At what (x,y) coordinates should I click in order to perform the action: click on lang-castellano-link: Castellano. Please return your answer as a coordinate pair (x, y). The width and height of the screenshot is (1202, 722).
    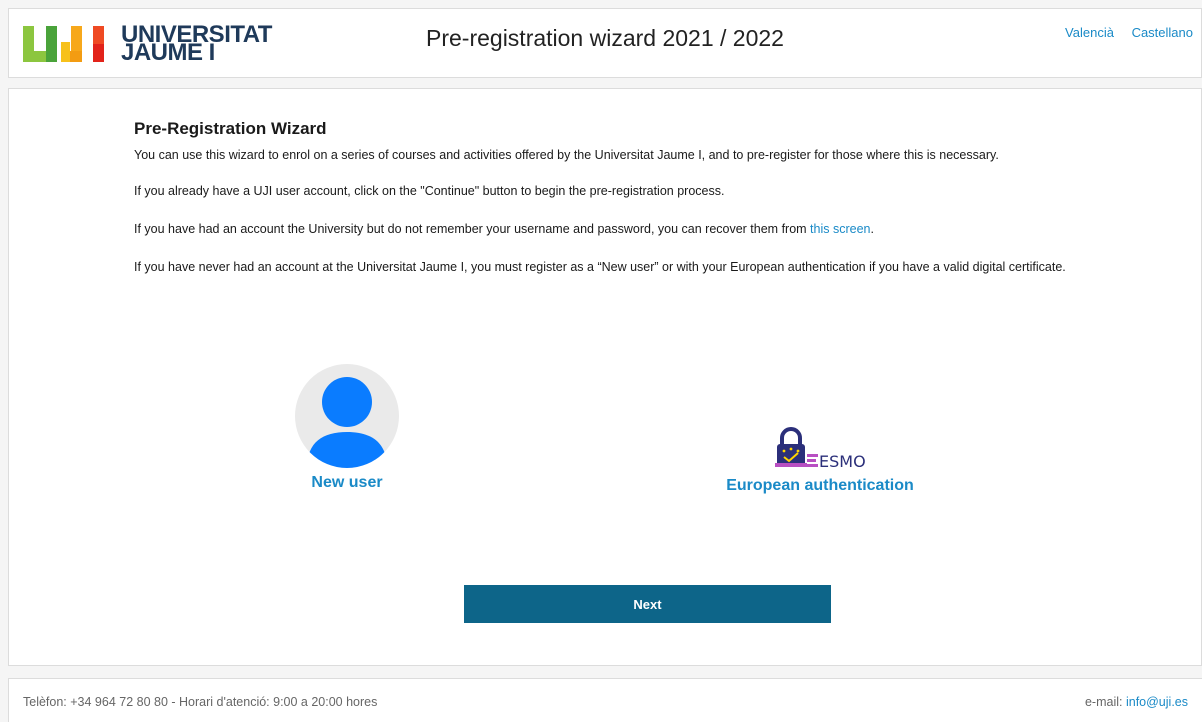
    Looking at the image, I should click on (1162, 32).